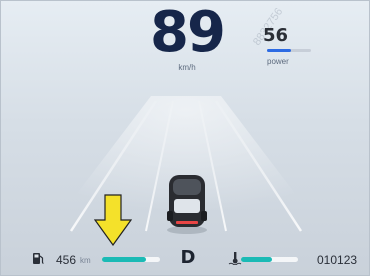  I want to click on odometer-value: 010123, so click(337, 260).